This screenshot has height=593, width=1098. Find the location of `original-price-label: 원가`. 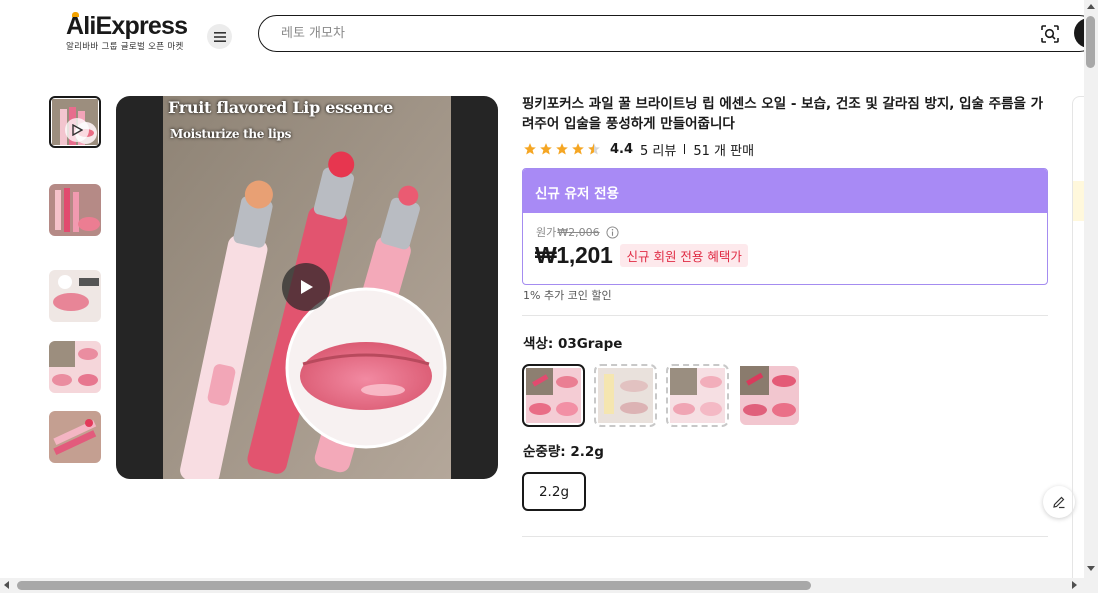

original-price-label: 원가 is located at coordinates (546, 232).